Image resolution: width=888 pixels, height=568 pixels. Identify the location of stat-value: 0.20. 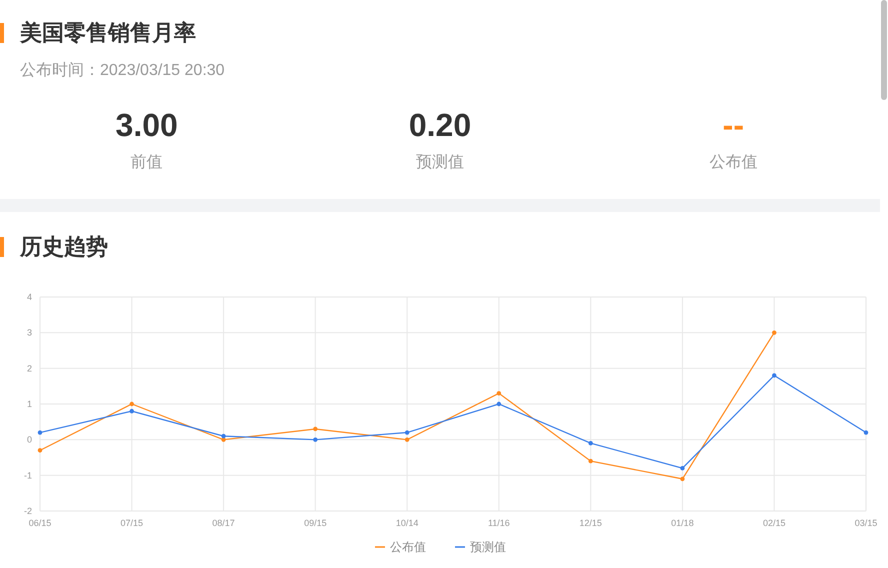
(440, 125).